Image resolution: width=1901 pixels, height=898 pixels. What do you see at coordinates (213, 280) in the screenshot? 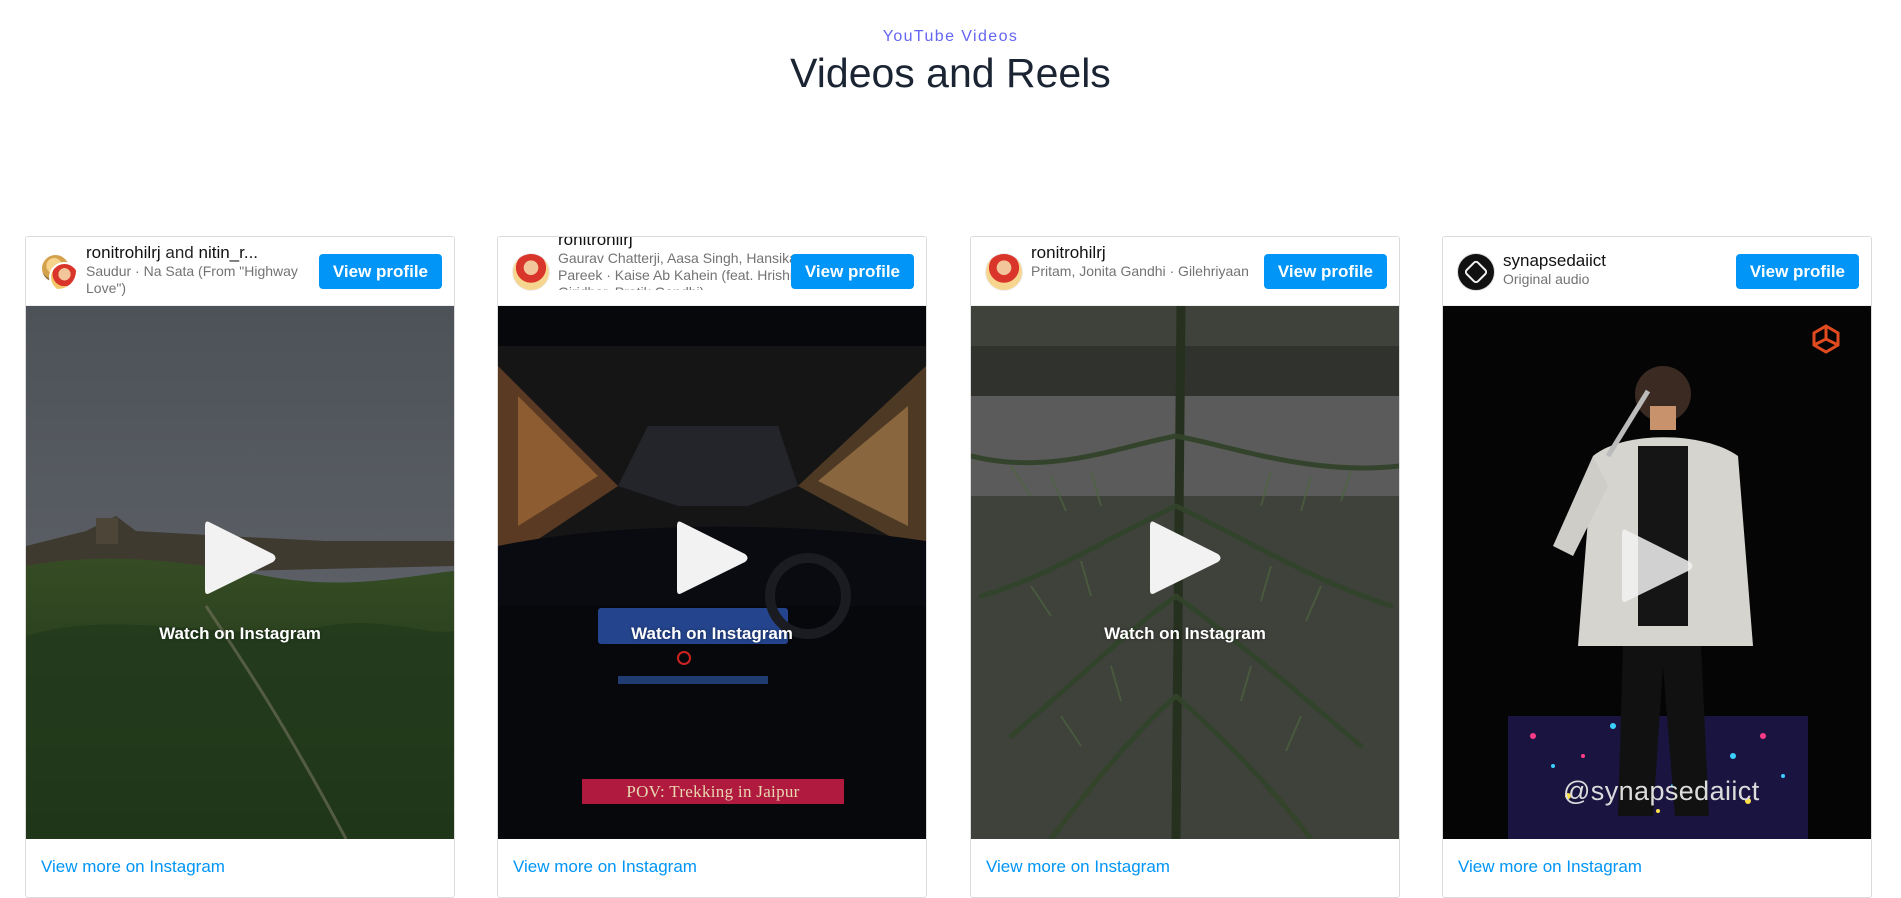
I see `audio-title: Saudur · Na Sata (From "Highway Love")` at bounding box center [213, 280].